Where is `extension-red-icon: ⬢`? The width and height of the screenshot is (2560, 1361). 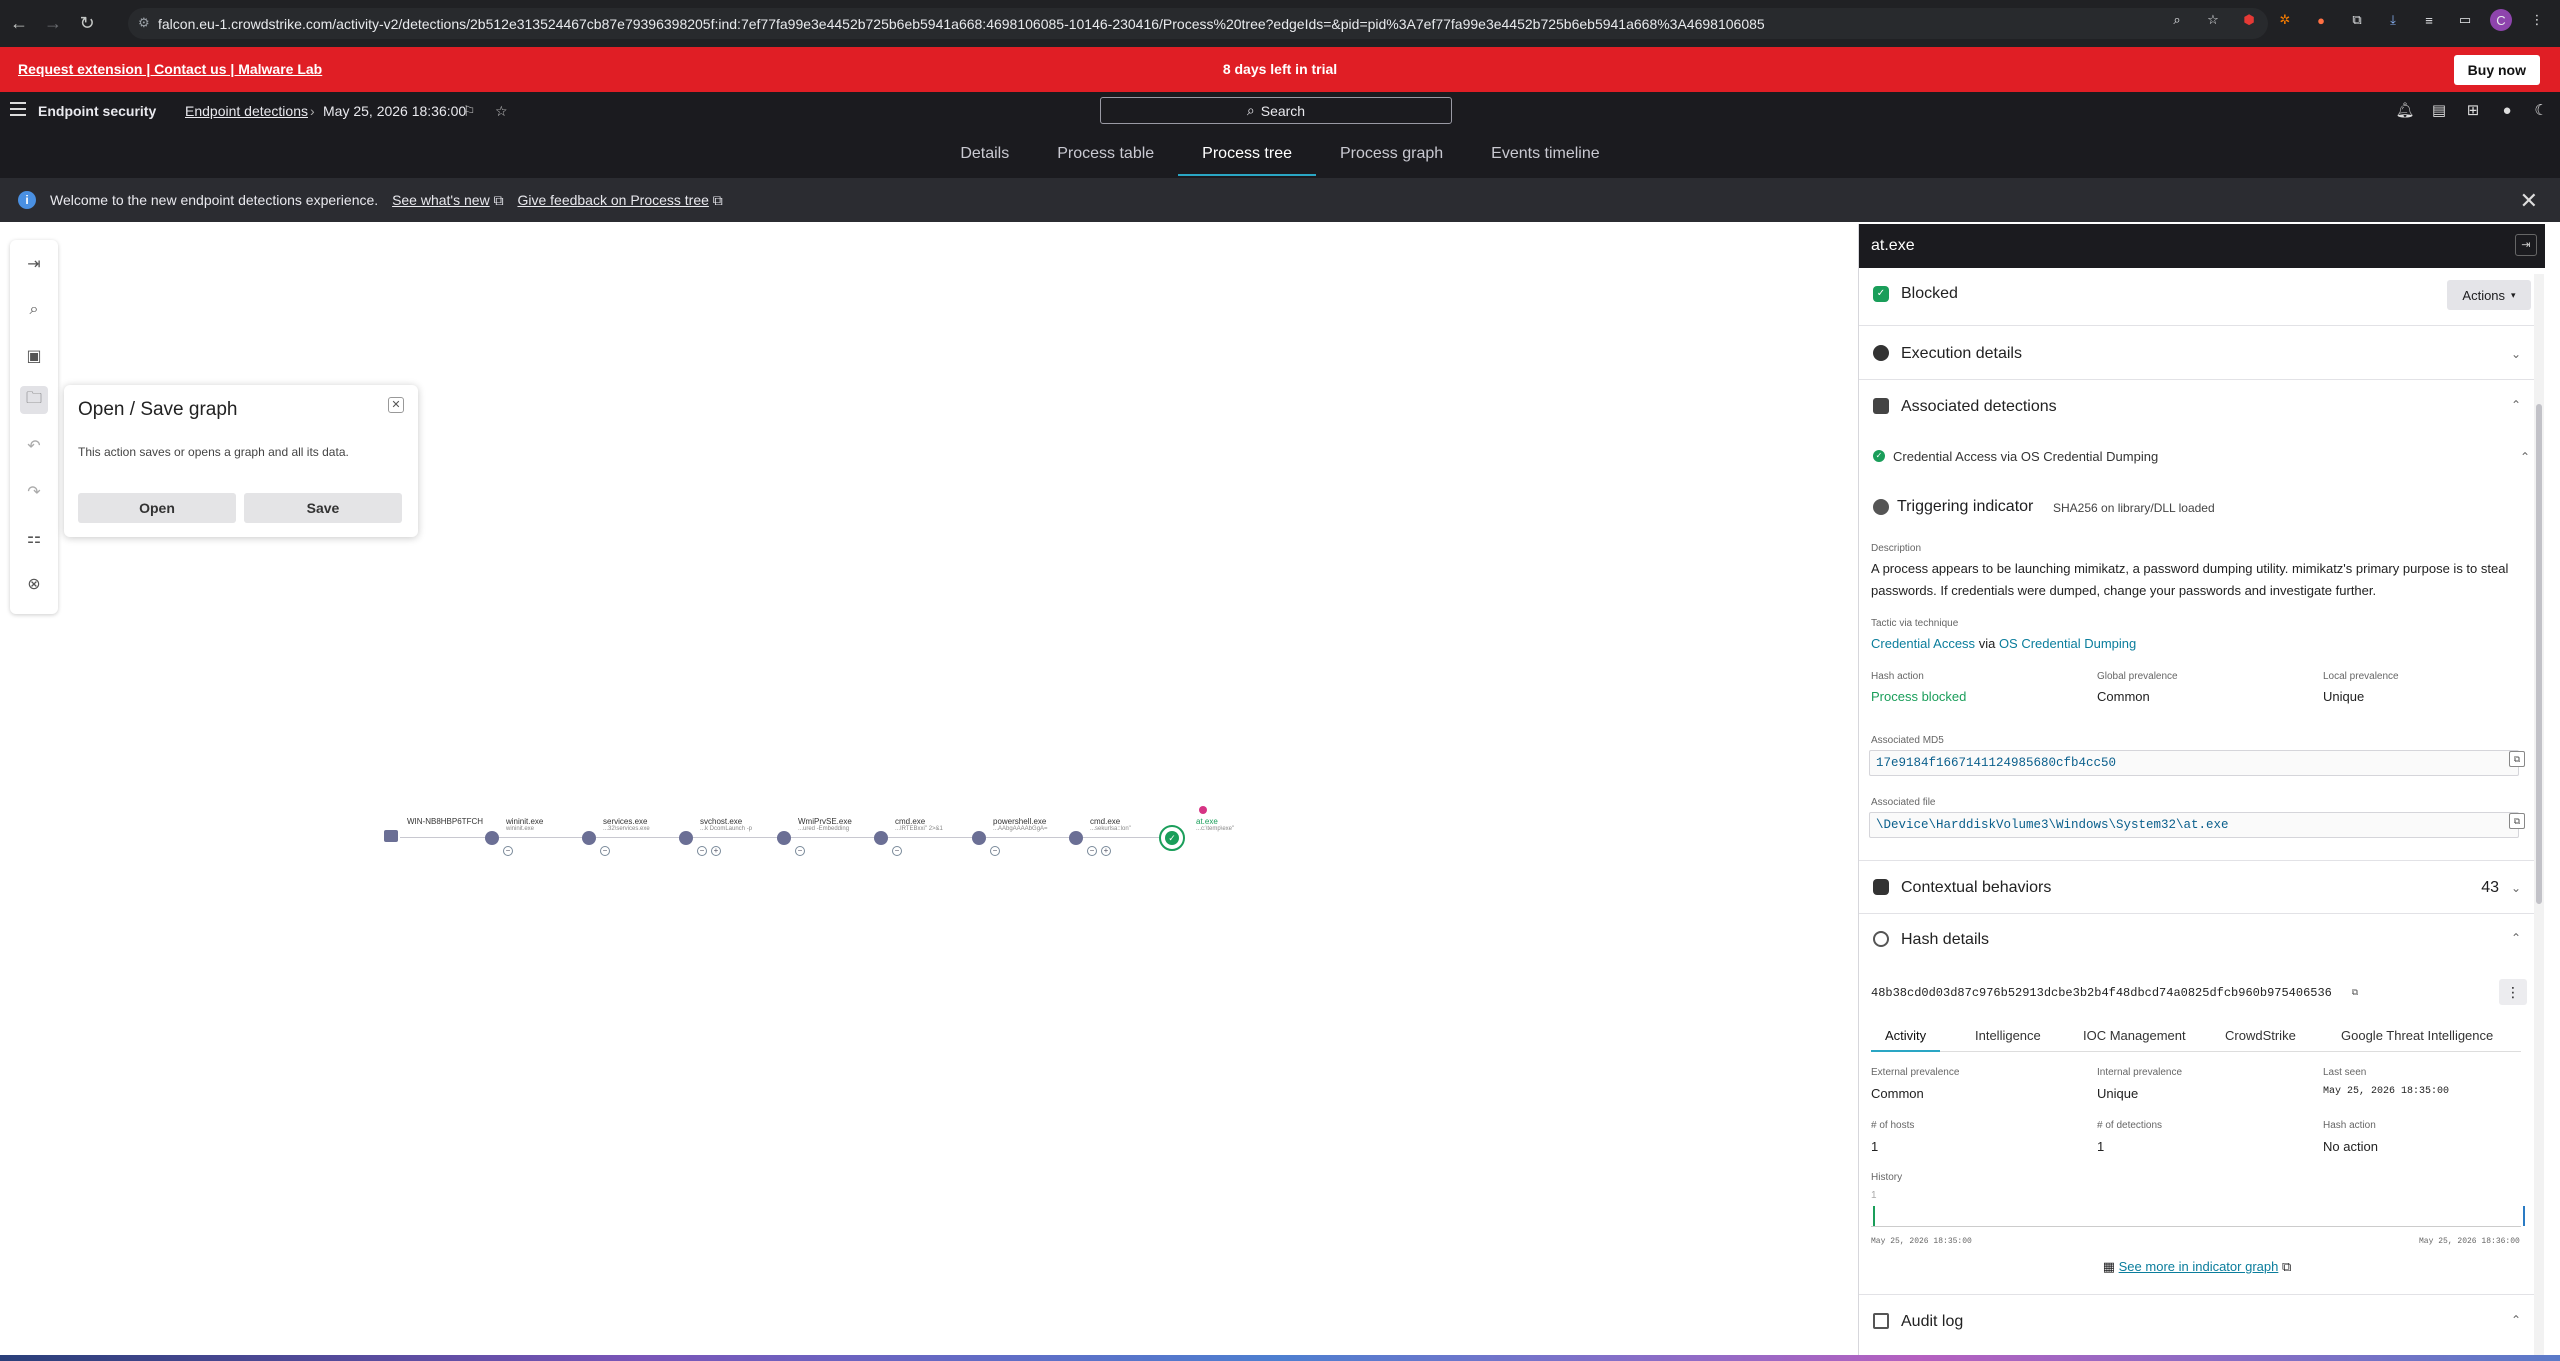 extension-red-icon: ⬢ is located at coordinates (2249, 20).